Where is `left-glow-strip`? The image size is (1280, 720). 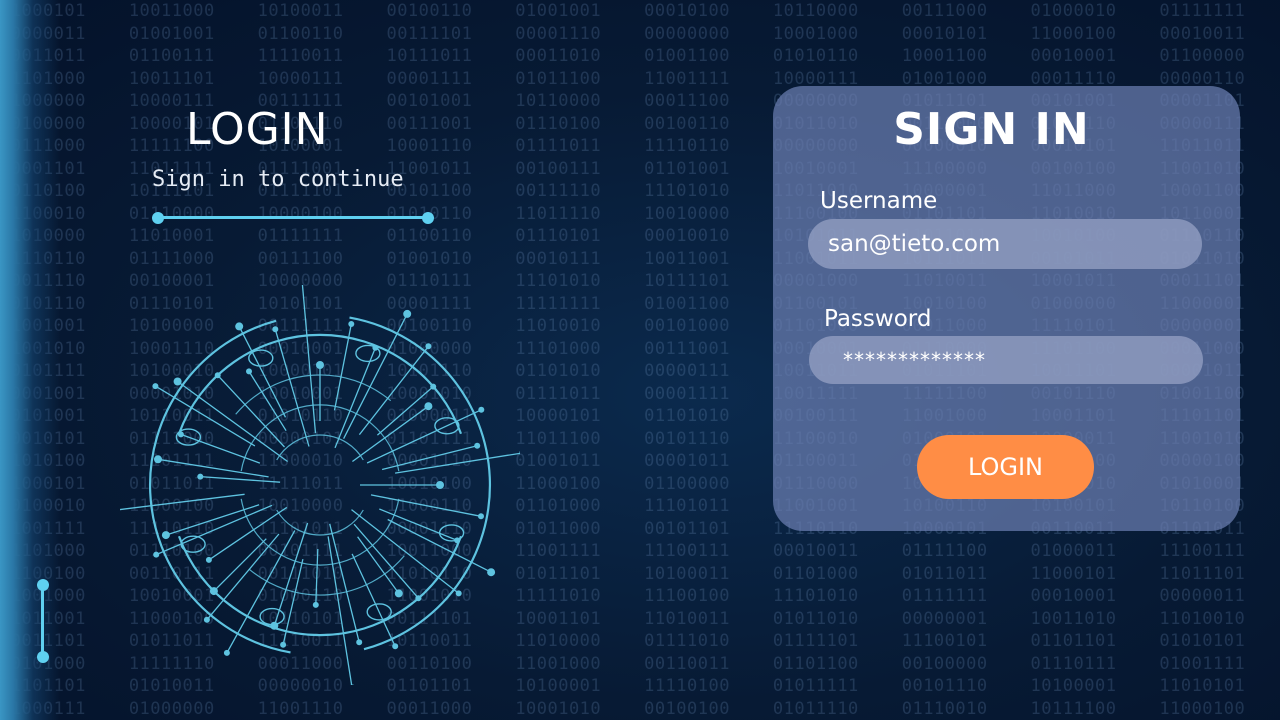 left-glow-strip is located at coordinates (30, 360).